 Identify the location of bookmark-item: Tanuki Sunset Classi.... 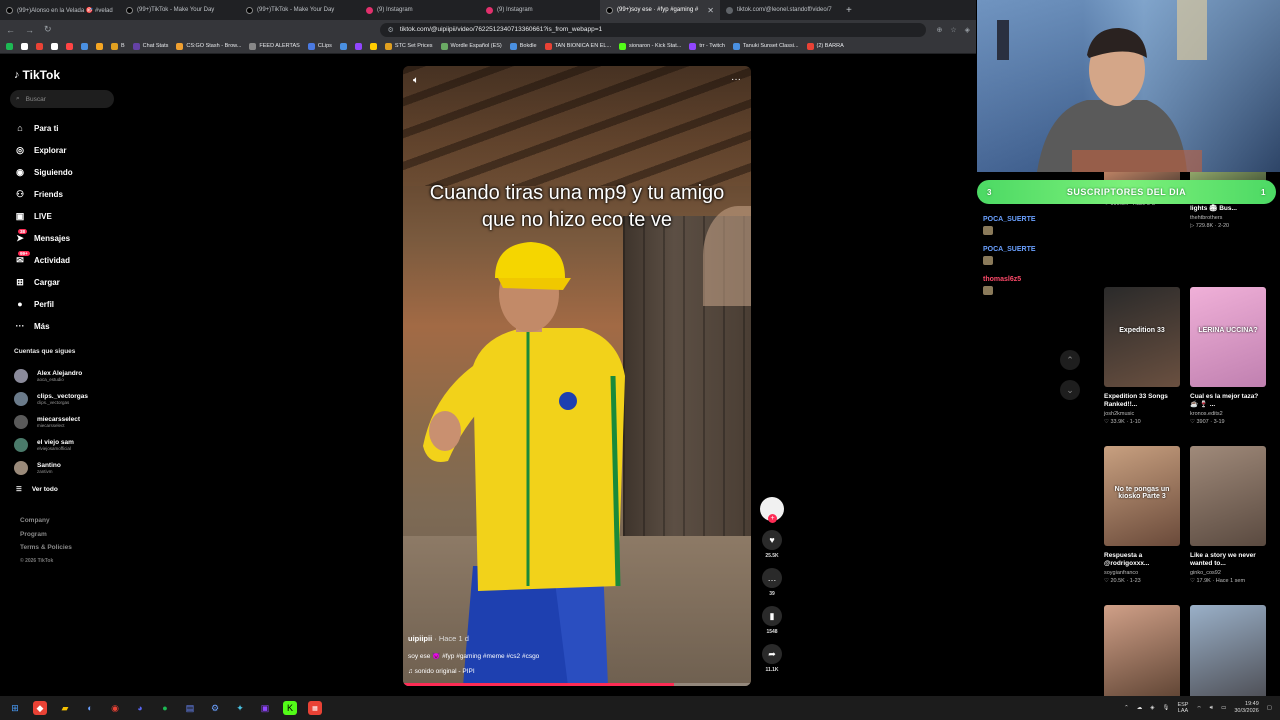
(765, 46).